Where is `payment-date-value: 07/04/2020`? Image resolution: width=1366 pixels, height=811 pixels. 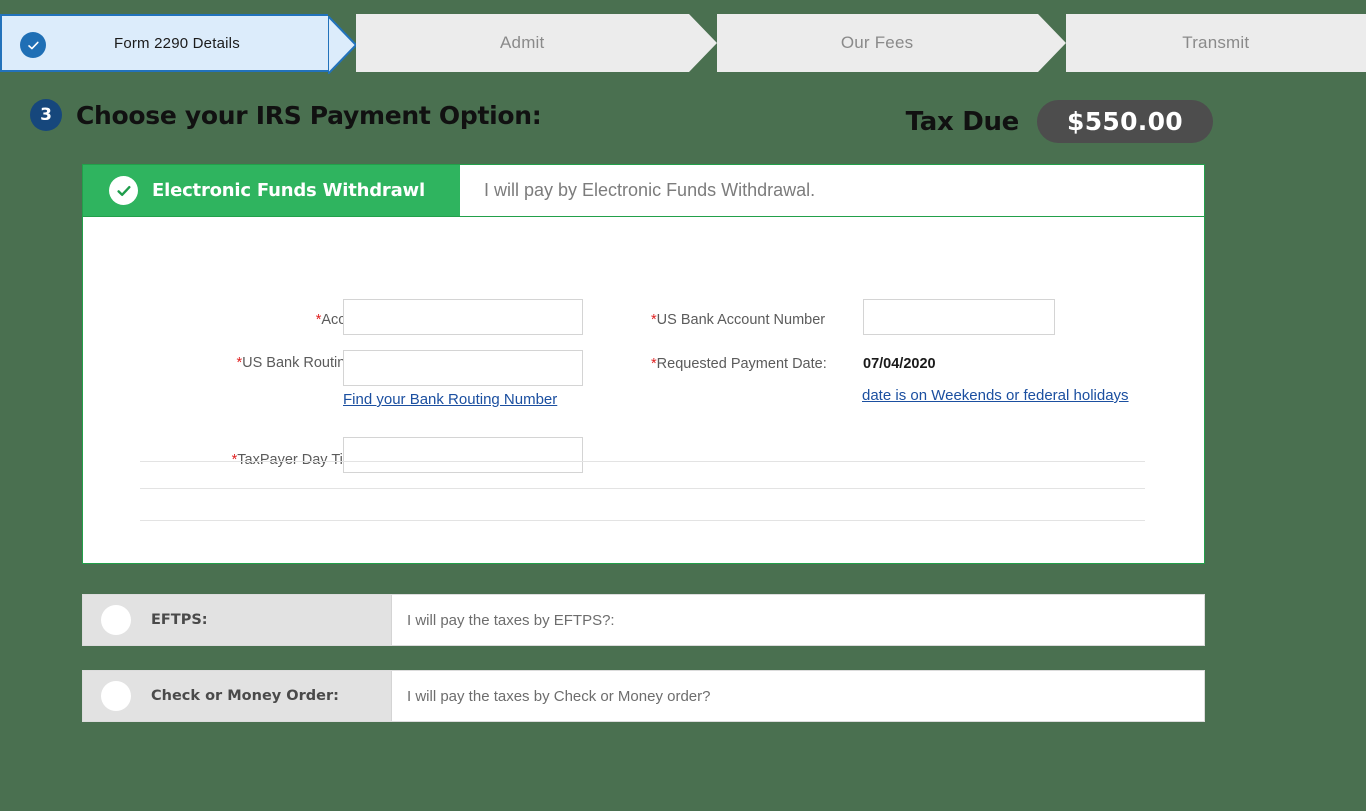 payment-date-value: 07/04/2020 is located at coordinates (899, 364).